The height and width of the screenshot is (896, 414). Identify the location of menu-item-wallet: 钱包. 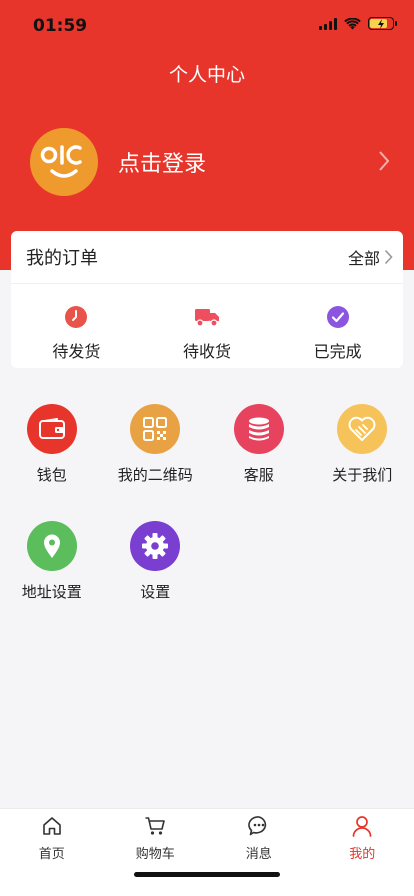
(52, 462).